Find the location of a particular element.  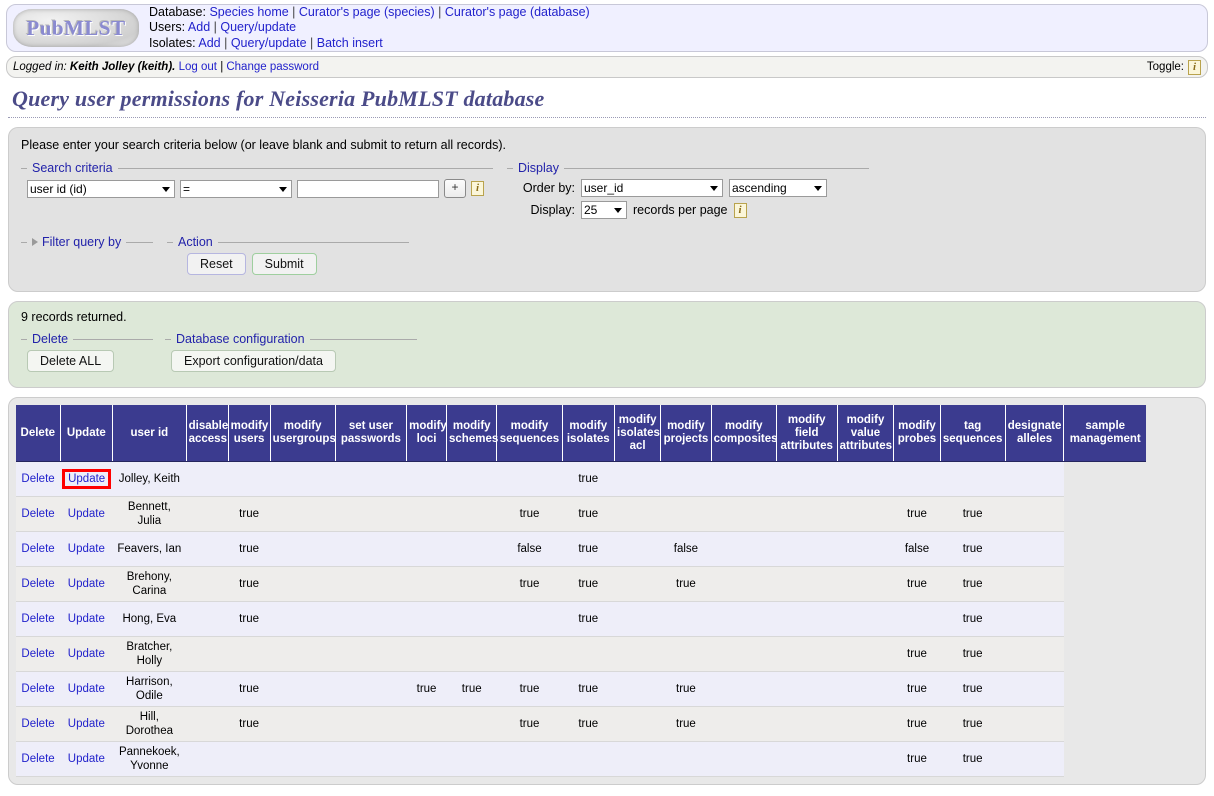

cell-modify-loci is located at coordinates (426, 479).